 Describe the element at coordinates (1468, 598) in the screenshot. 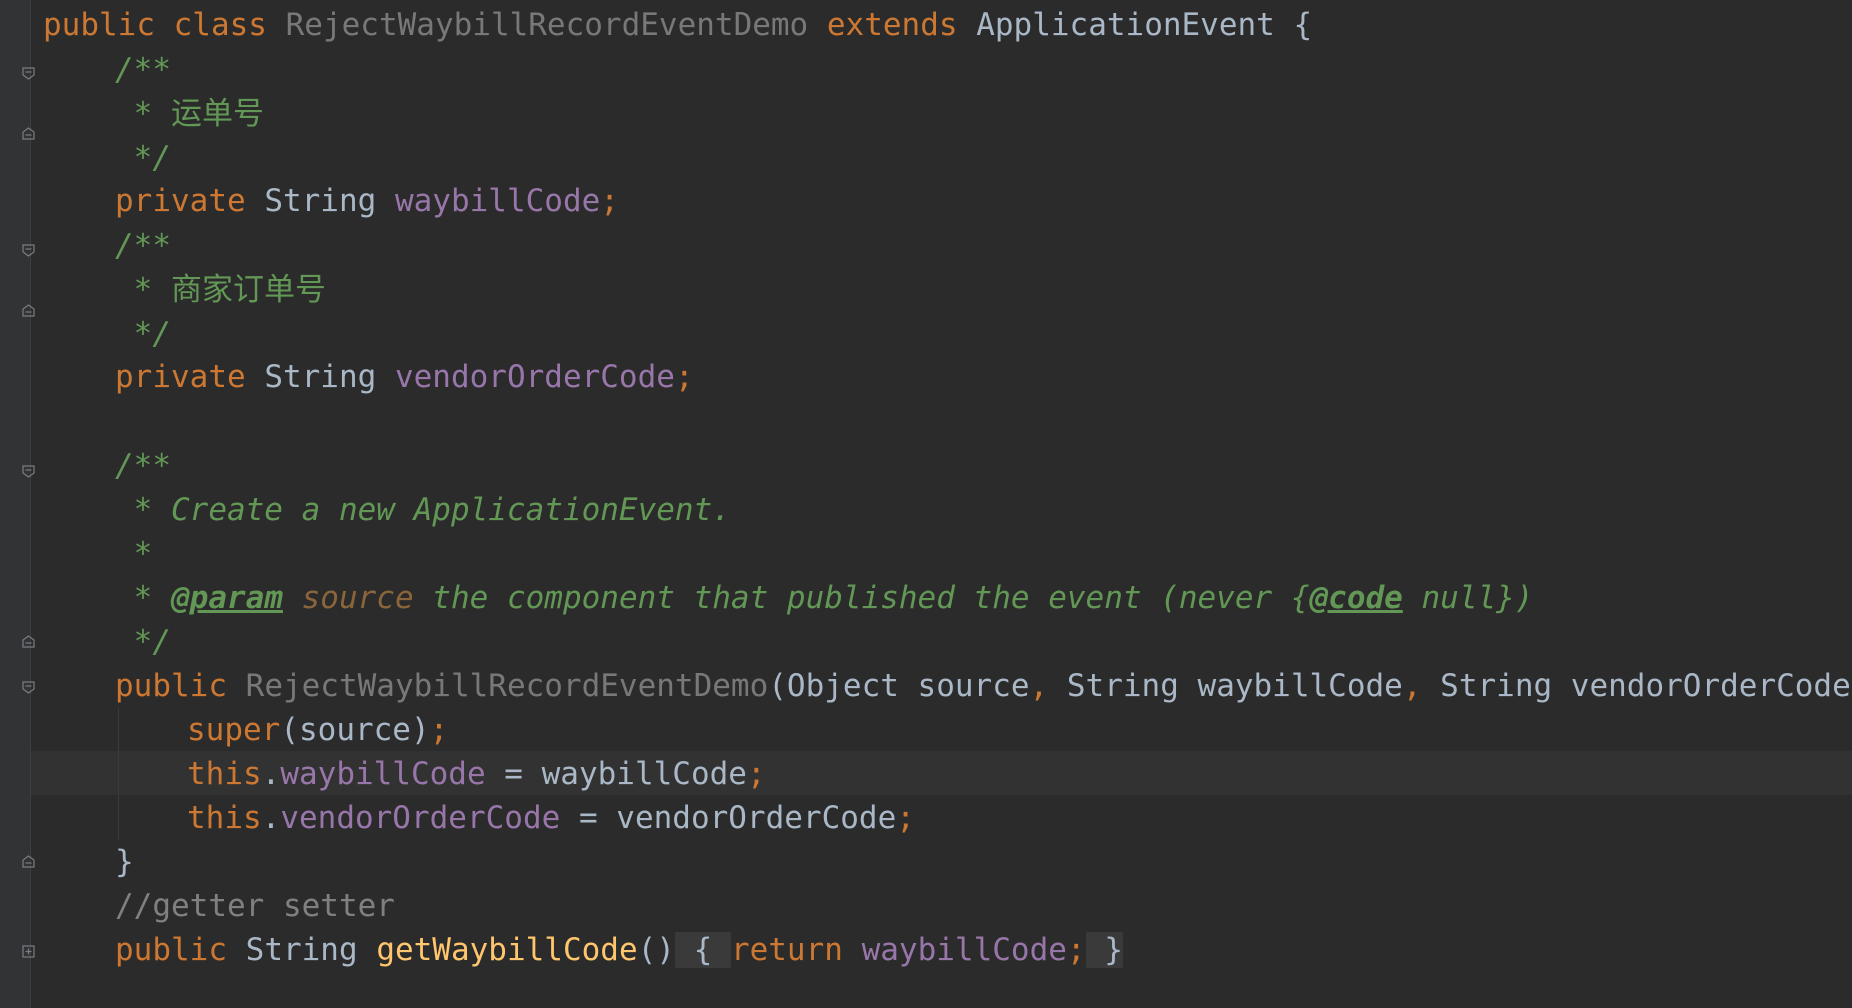

I see `doc-comment: null})` at that location.